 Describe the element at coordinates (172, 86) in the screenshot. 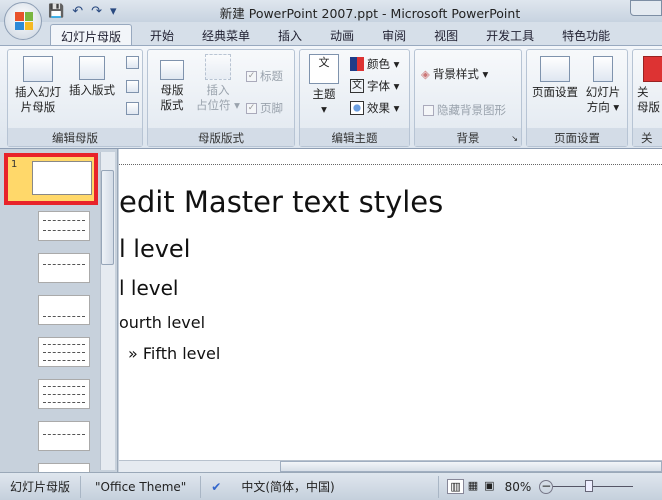

I see `master-layout-button: 母版 版式` at that location.